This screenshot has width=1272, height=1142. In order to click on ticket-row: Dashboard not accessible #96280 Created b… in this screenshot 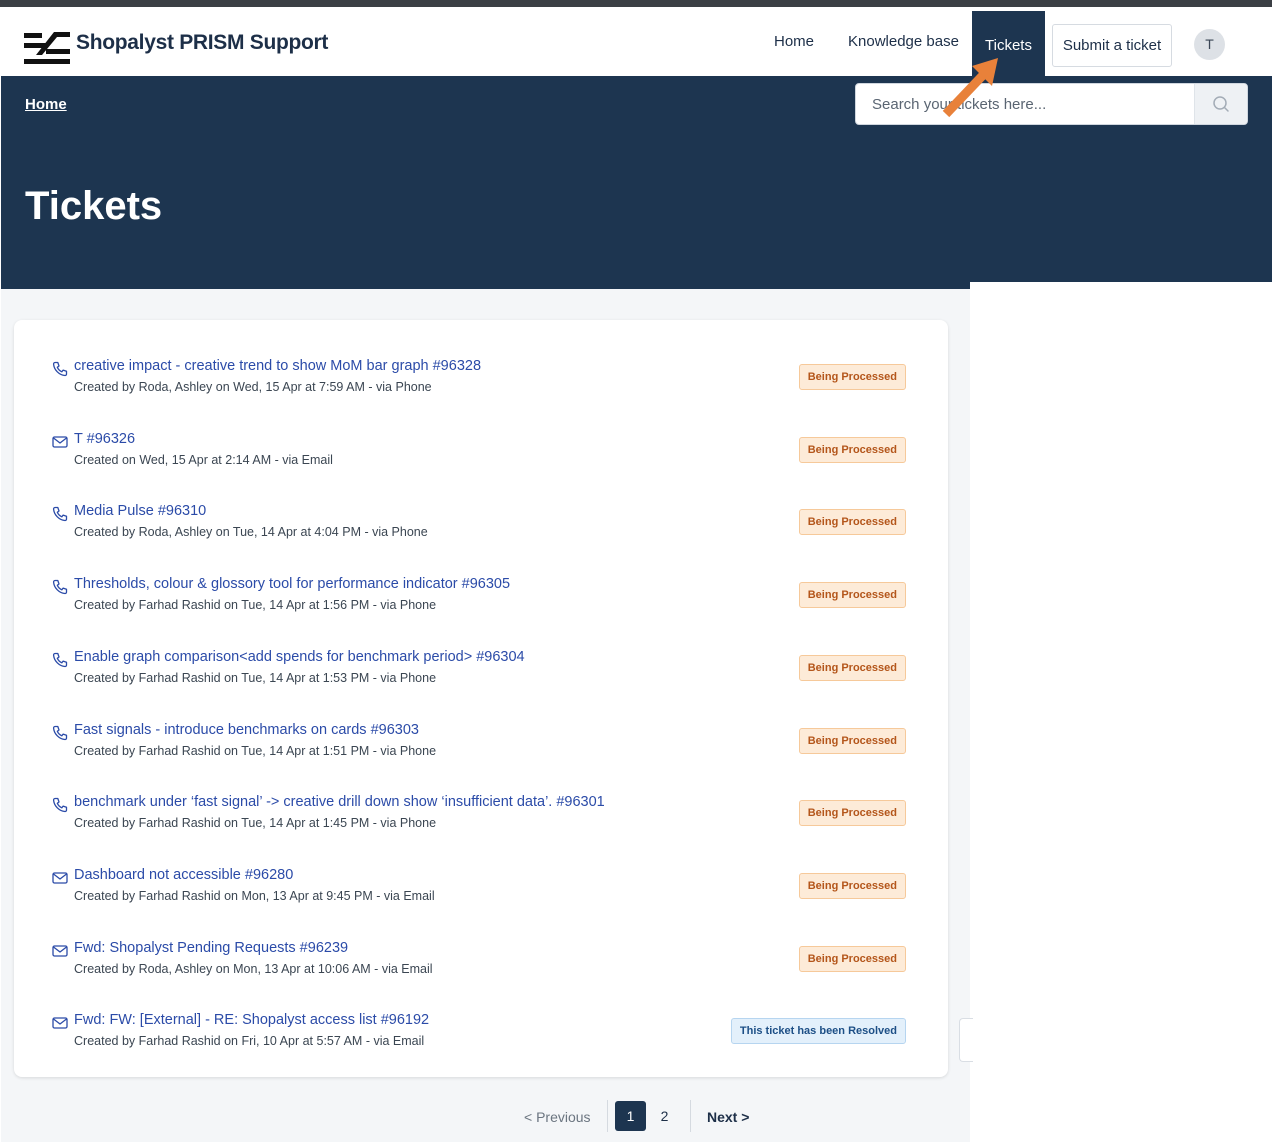, I will do `click(481, 893)`.